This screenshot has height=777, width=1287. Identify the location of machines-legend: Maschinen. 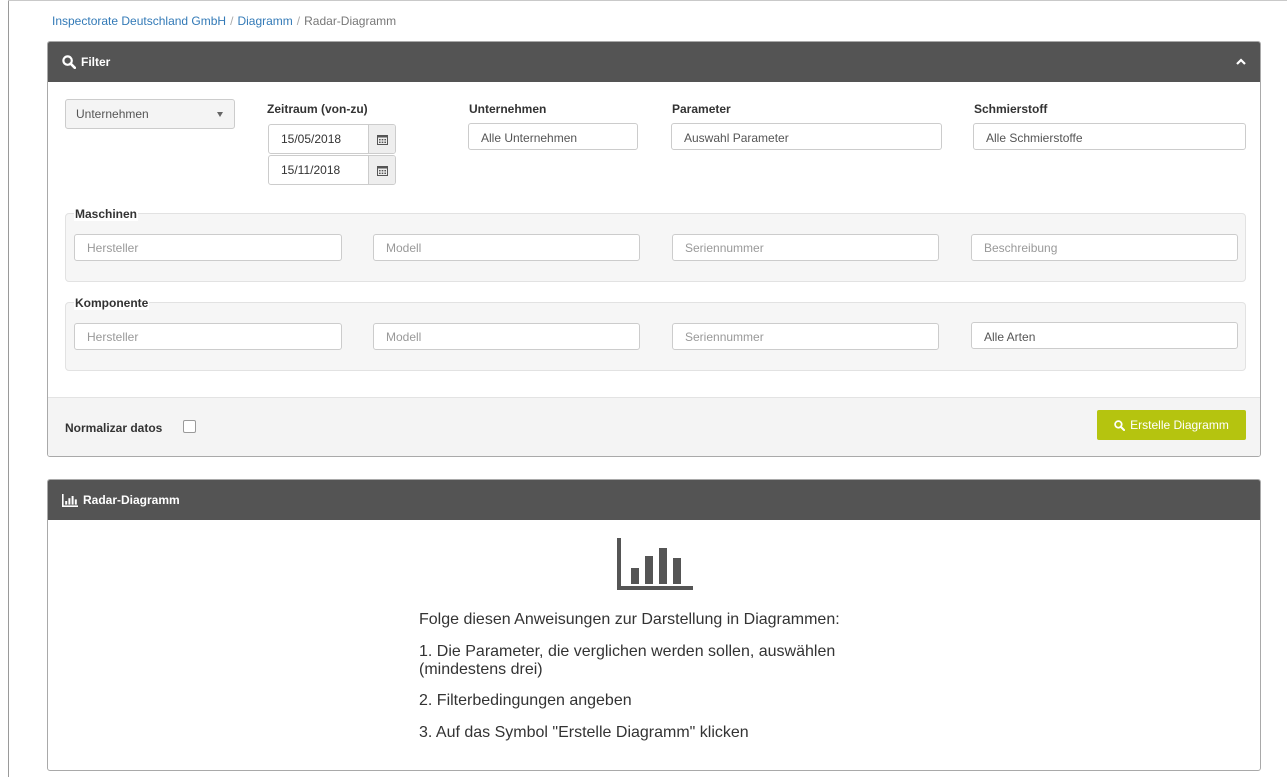
(106, 214).